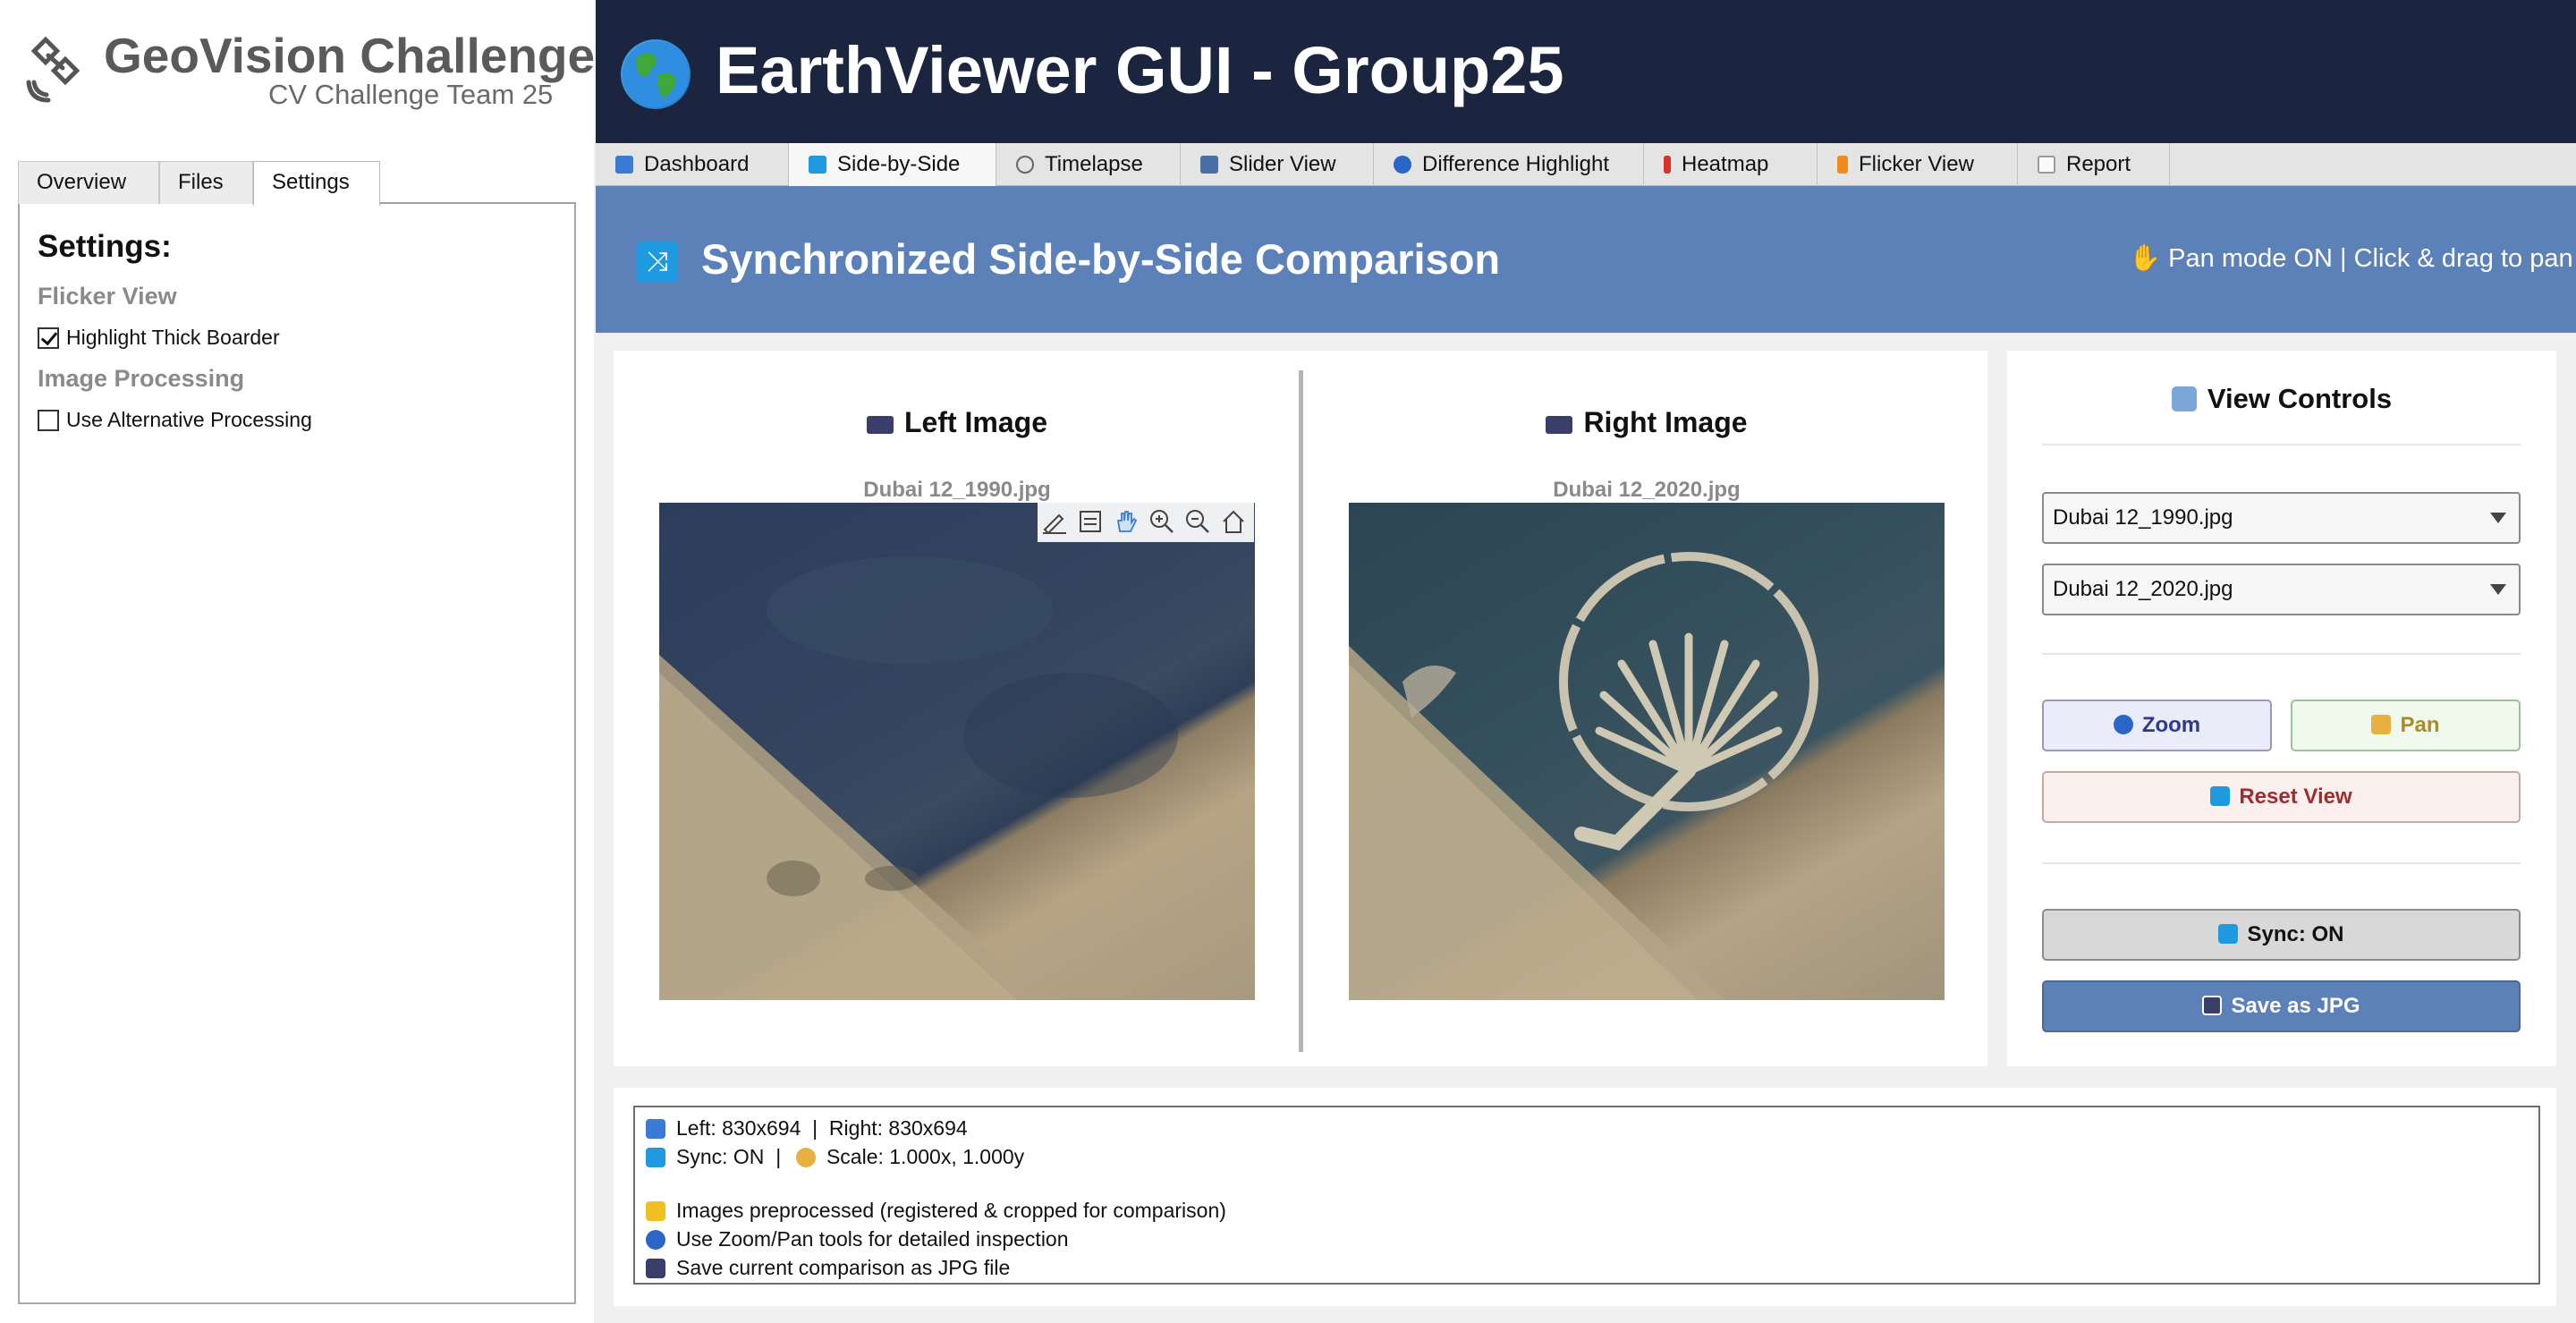 The width and height of the screenshot is (2576, 1323). What do you see at coordinates (316, 183) in the screenshot?
I see `tab-settings: Settings` at bounding box center [316, 183].